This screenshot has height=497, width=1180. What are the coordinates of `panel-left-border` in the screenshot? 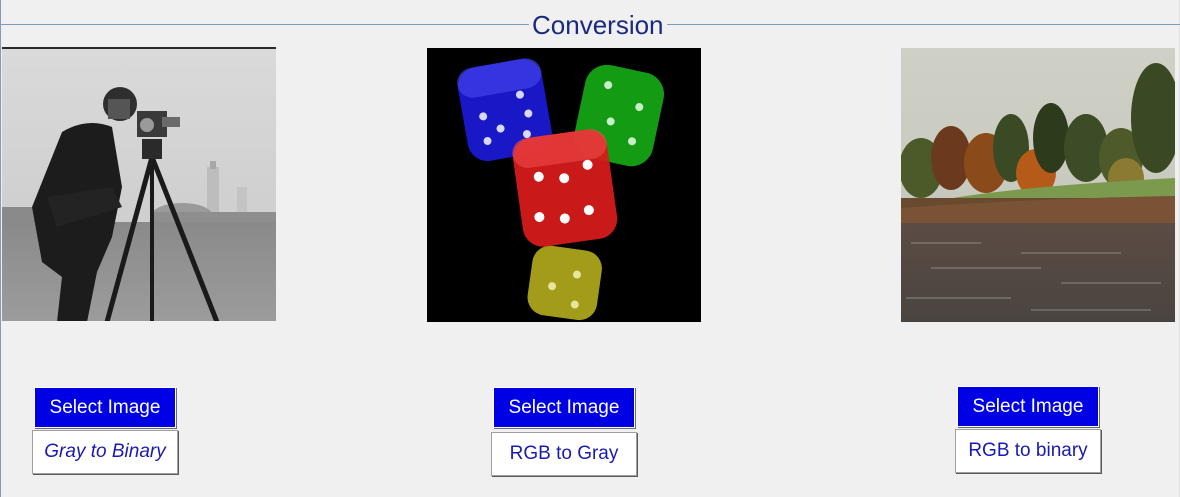 It's located at (0, 248).